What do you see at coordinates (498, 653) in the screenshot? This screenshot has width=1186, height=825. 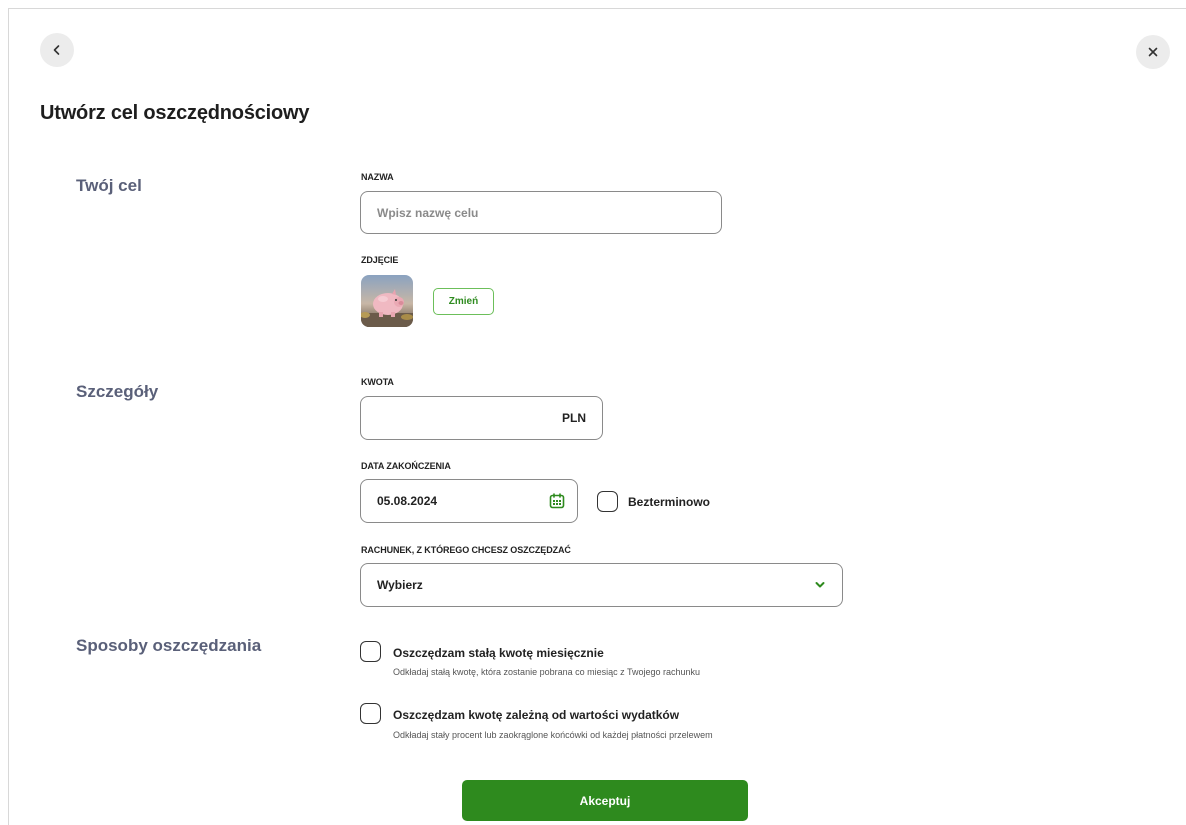 I see `method-fixed-title: Oszczędzam stałą kwotę miesięcznie` at bounding box center [498, 653].